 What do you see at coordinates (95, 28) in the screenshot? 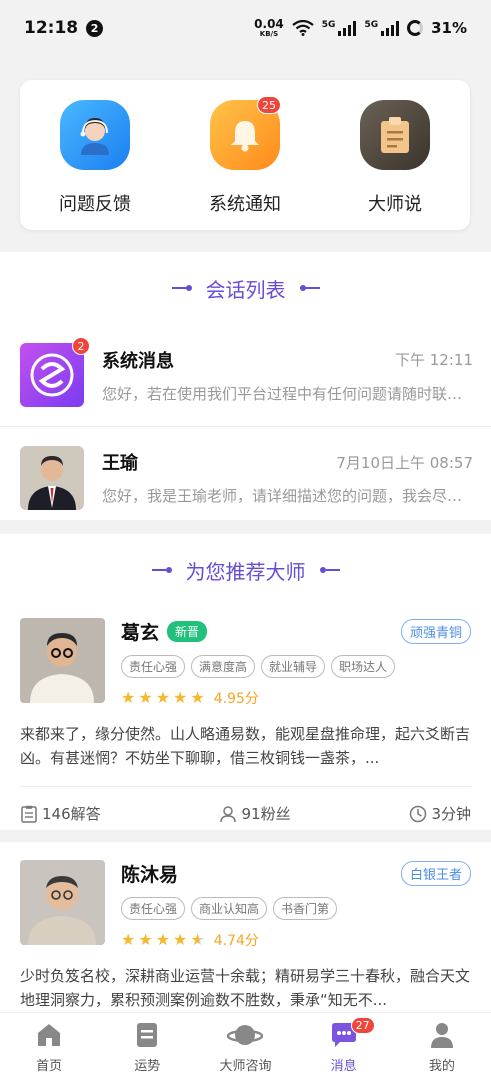
I see `notification-count-badge: 2` at bounding box center [95, 28].